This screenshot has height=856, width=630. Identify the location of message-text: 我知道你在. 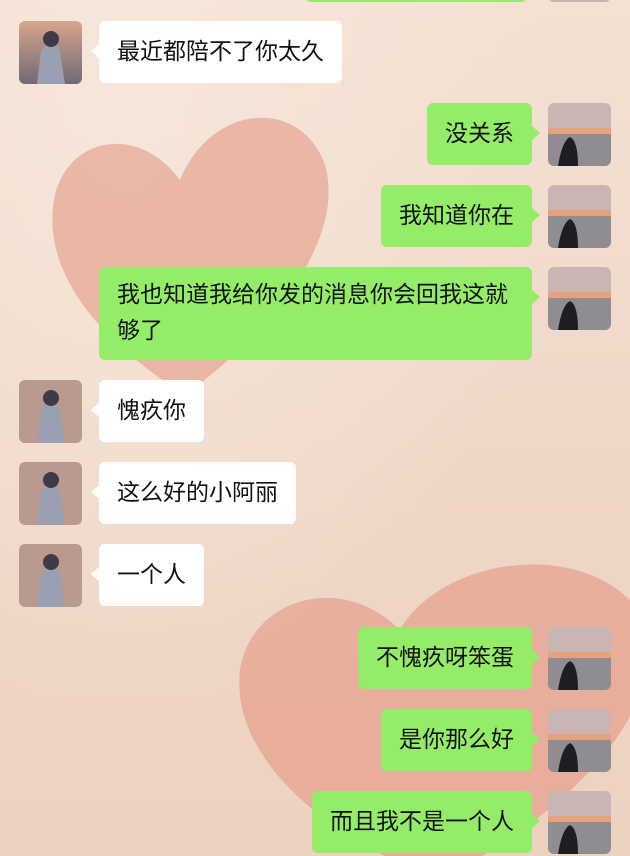
(456, 216).